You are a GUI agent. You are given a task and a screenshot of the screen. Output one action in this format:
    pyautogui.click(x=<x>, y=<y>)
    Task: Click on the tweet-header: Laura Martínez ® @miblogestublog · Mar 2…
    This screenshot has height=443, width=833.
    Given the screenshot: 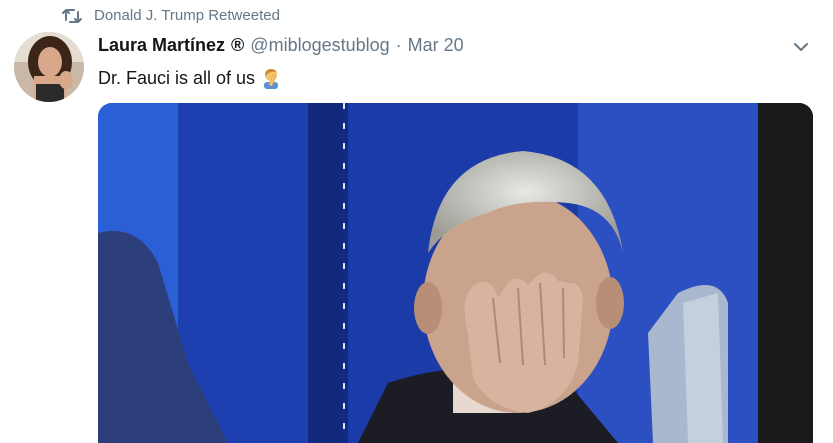 What is the action you would take?
    pyautogui.click(x=281, y=45)
    